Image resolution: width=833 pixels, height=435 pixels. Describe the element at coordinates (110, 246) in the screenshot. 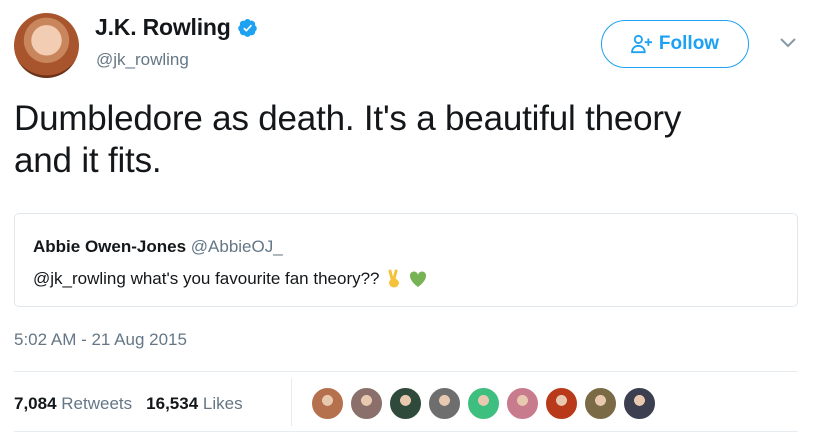

I see `quoted-tweet-author-name: Abbie Owen-Jones` at that location.